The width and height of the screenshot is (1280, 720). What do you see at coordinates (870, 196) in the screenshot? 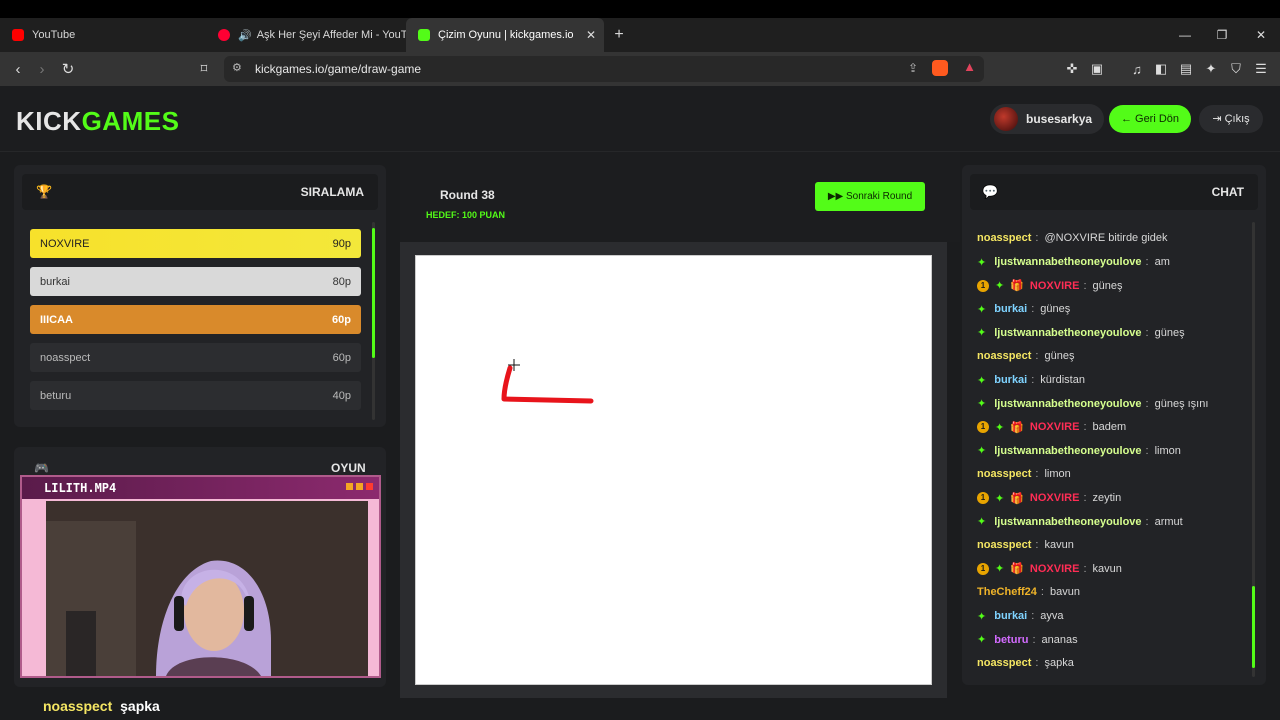
I see `next-round-button: ▶▶ Sonraki Round` at bounding box center [870, 196].